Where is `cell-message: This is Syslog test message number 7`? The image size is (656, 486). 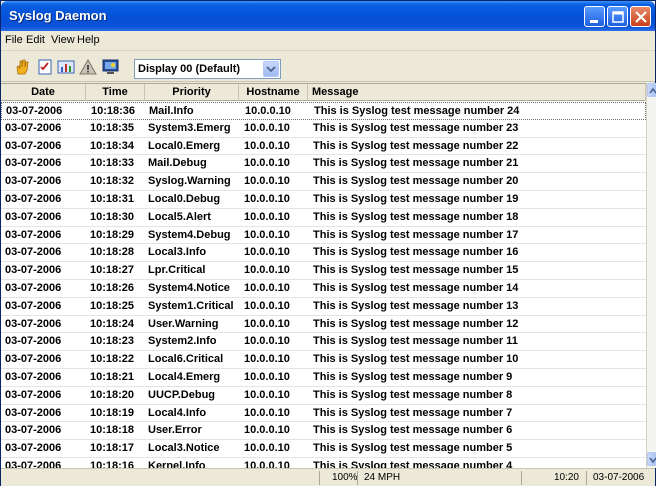 cell-message: This is Syslog test message number 7 is located at coordinates (413, 412).